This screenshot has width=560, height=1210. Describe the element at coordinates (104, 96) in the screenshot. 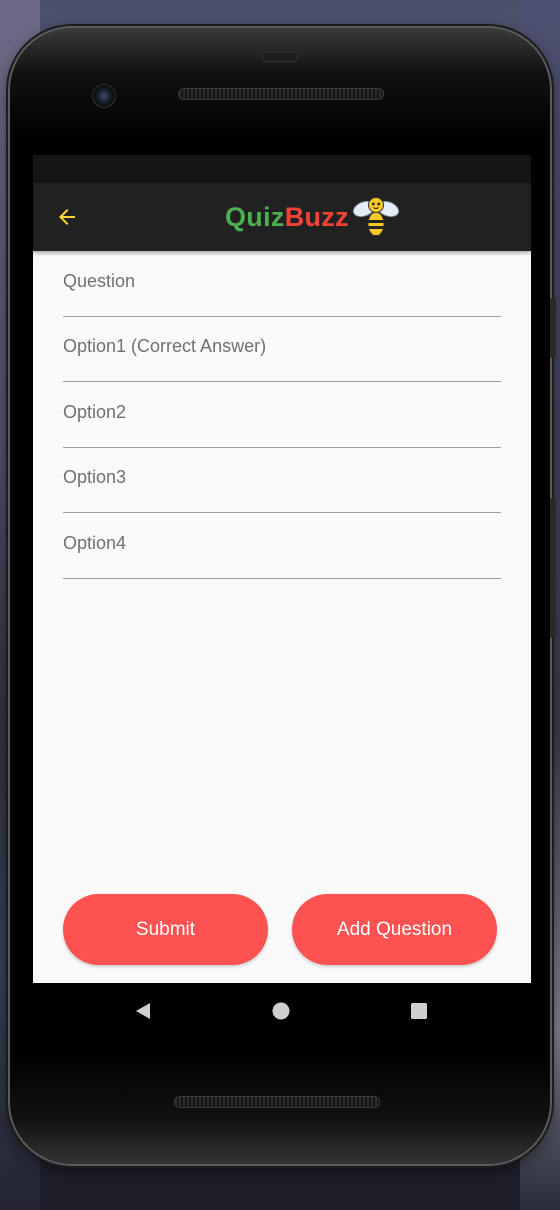

I see `front-camera` at that location.